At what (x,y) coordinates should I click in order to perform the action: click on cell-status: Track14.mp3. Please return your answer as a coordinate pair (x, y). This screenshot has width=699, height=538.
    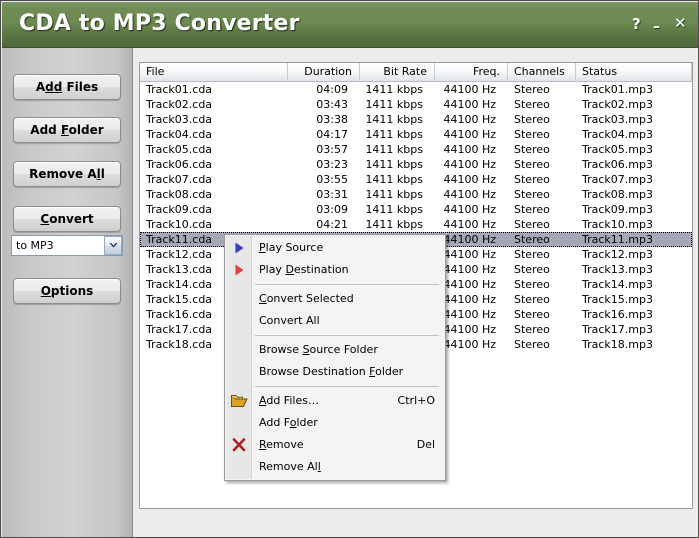
    Looking at the image, I should click on (617, 284).